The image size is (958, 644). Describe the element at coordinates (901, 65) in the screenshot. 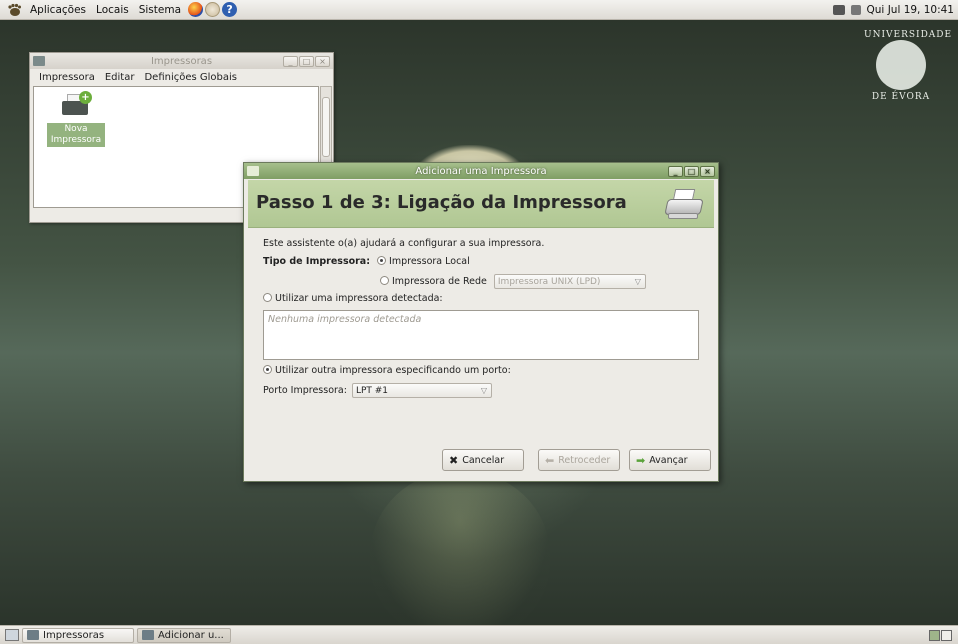

I see `logo-emblem-icon` at that location.